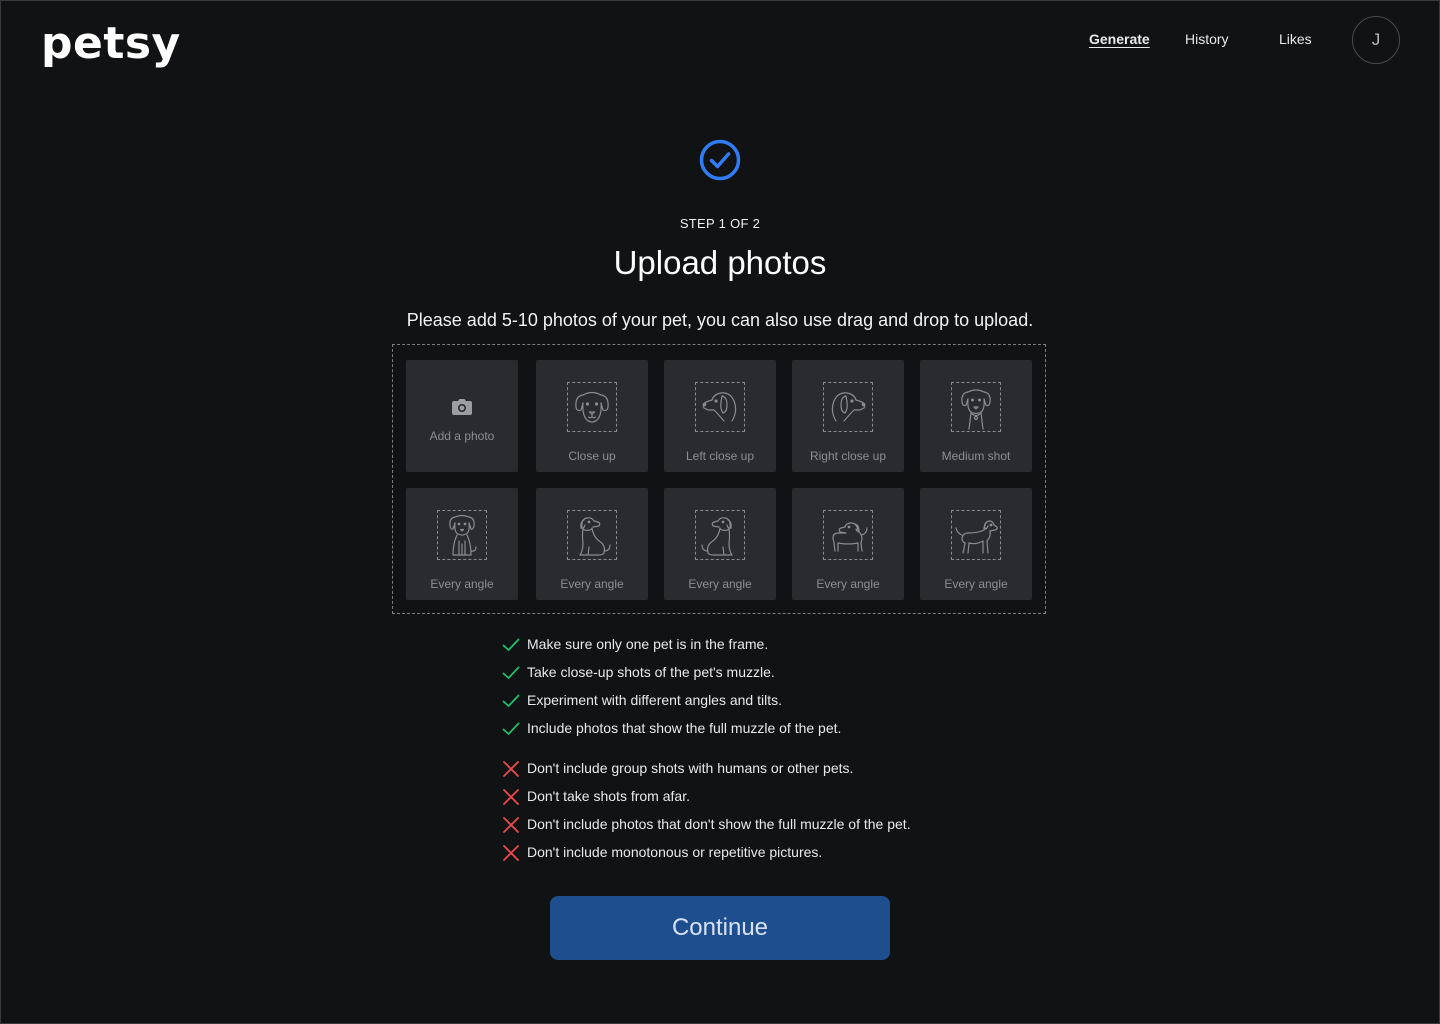 This screenshot has width=1440, height=1024. I want to click on dog-left-profile-icon, so click(719, 407).